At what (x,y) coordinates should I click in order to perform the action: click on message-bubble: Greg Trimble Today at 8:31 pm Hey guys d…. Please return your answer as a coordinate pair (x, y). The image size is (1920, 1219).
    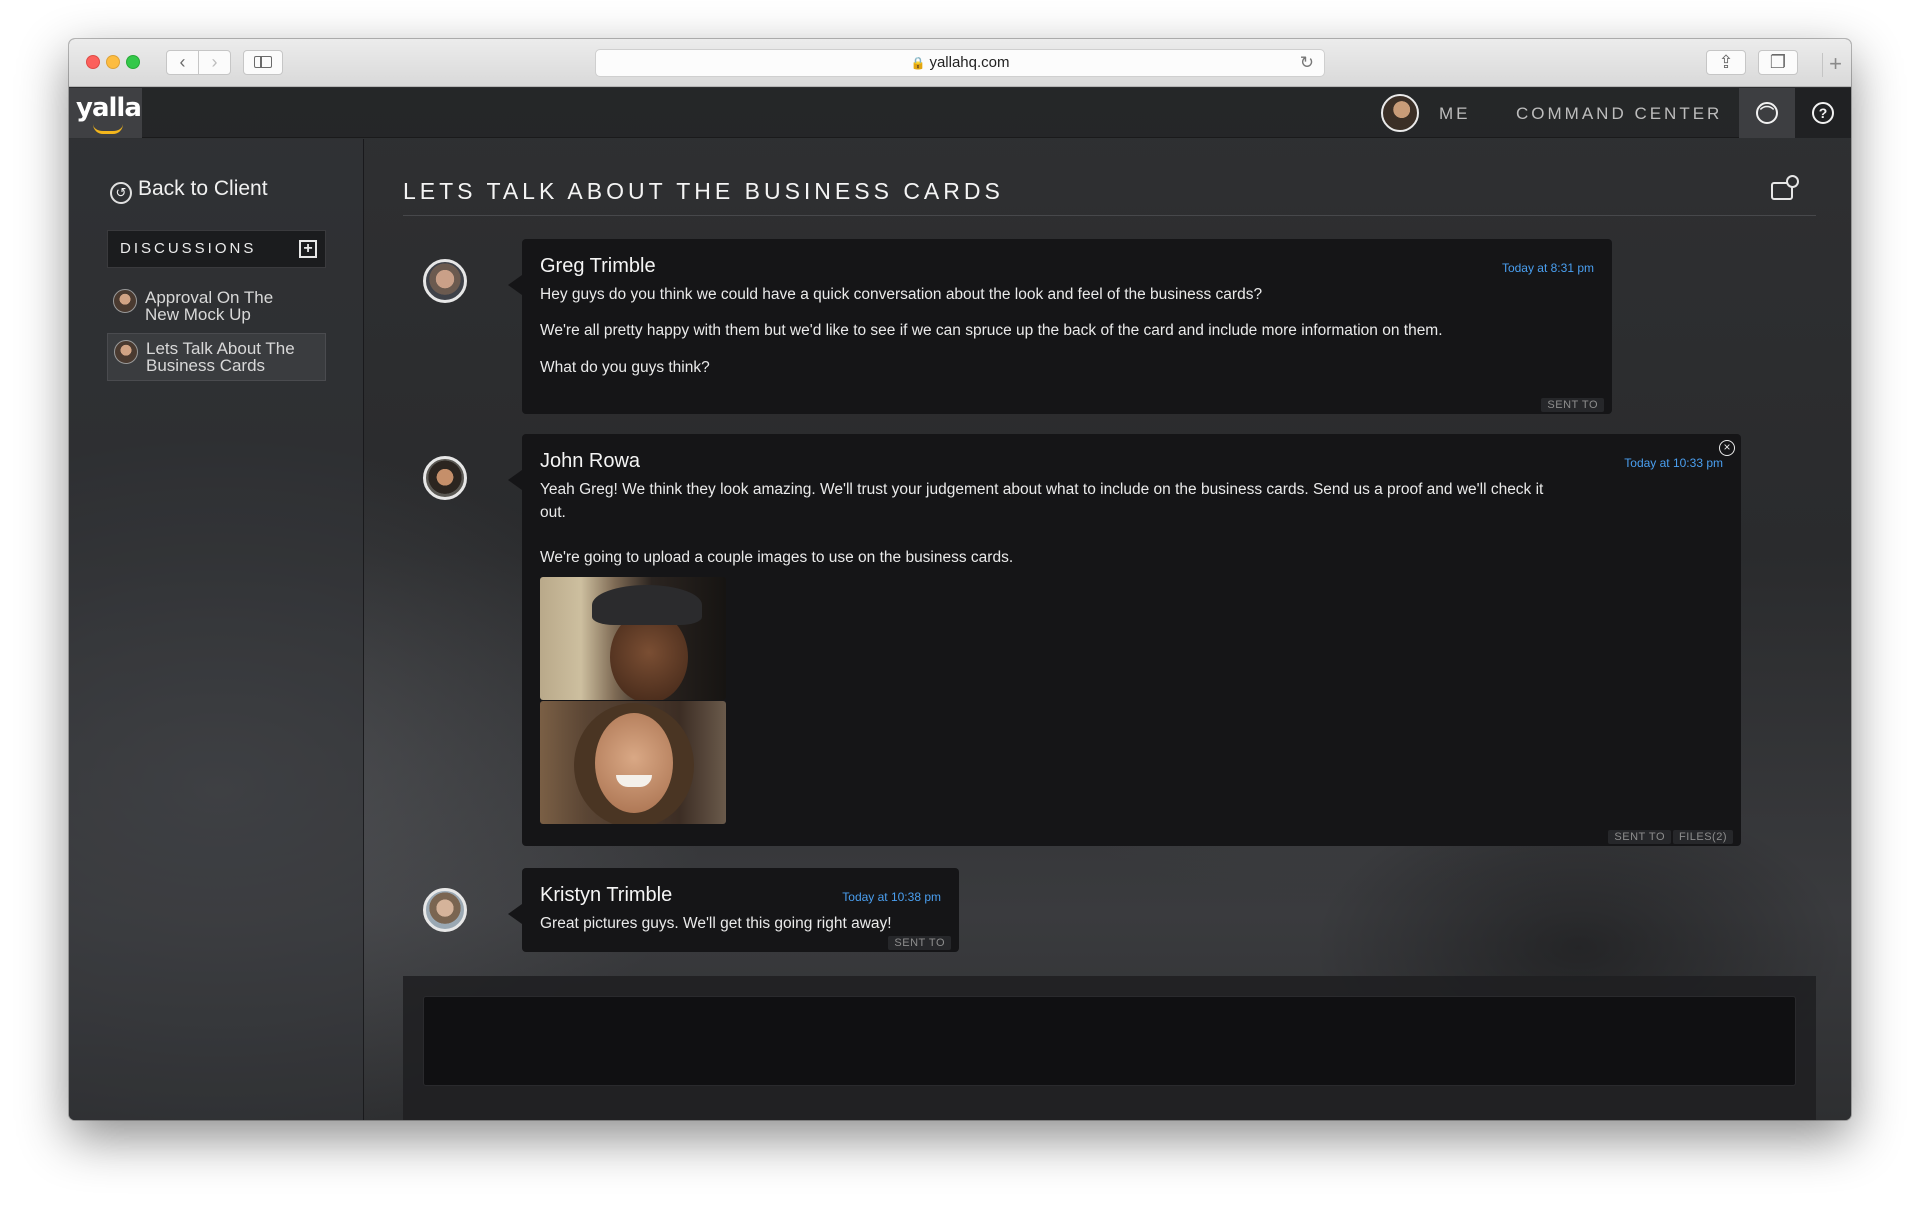
    Looking at the image, I should click on (1060, 326).